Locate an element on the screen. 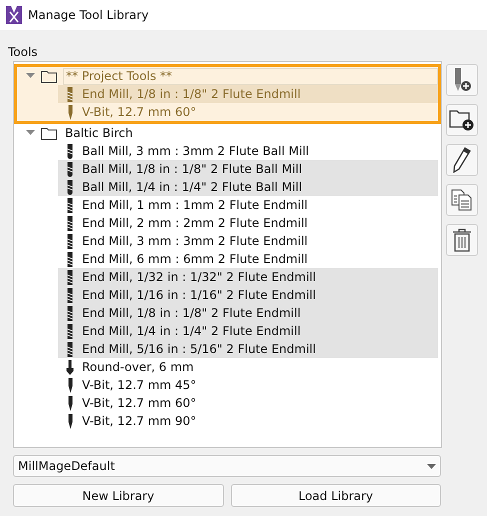  trash-icon is located at coordinates (462, 240).